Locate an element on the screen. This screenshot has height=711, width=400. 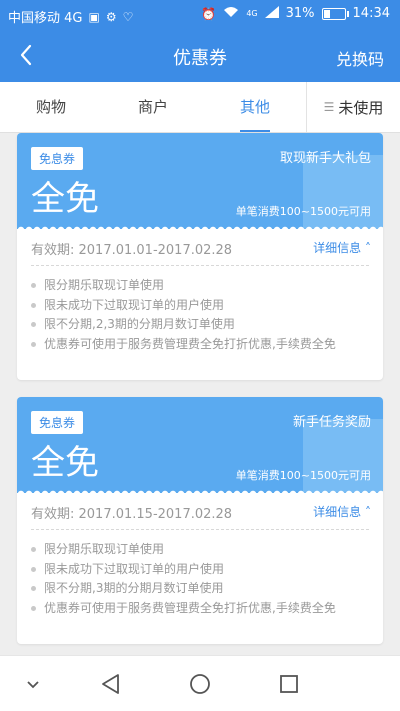
category-tabs: 购物 商户 其他 ☰ 未使用 is located at coordinates (200, 107).